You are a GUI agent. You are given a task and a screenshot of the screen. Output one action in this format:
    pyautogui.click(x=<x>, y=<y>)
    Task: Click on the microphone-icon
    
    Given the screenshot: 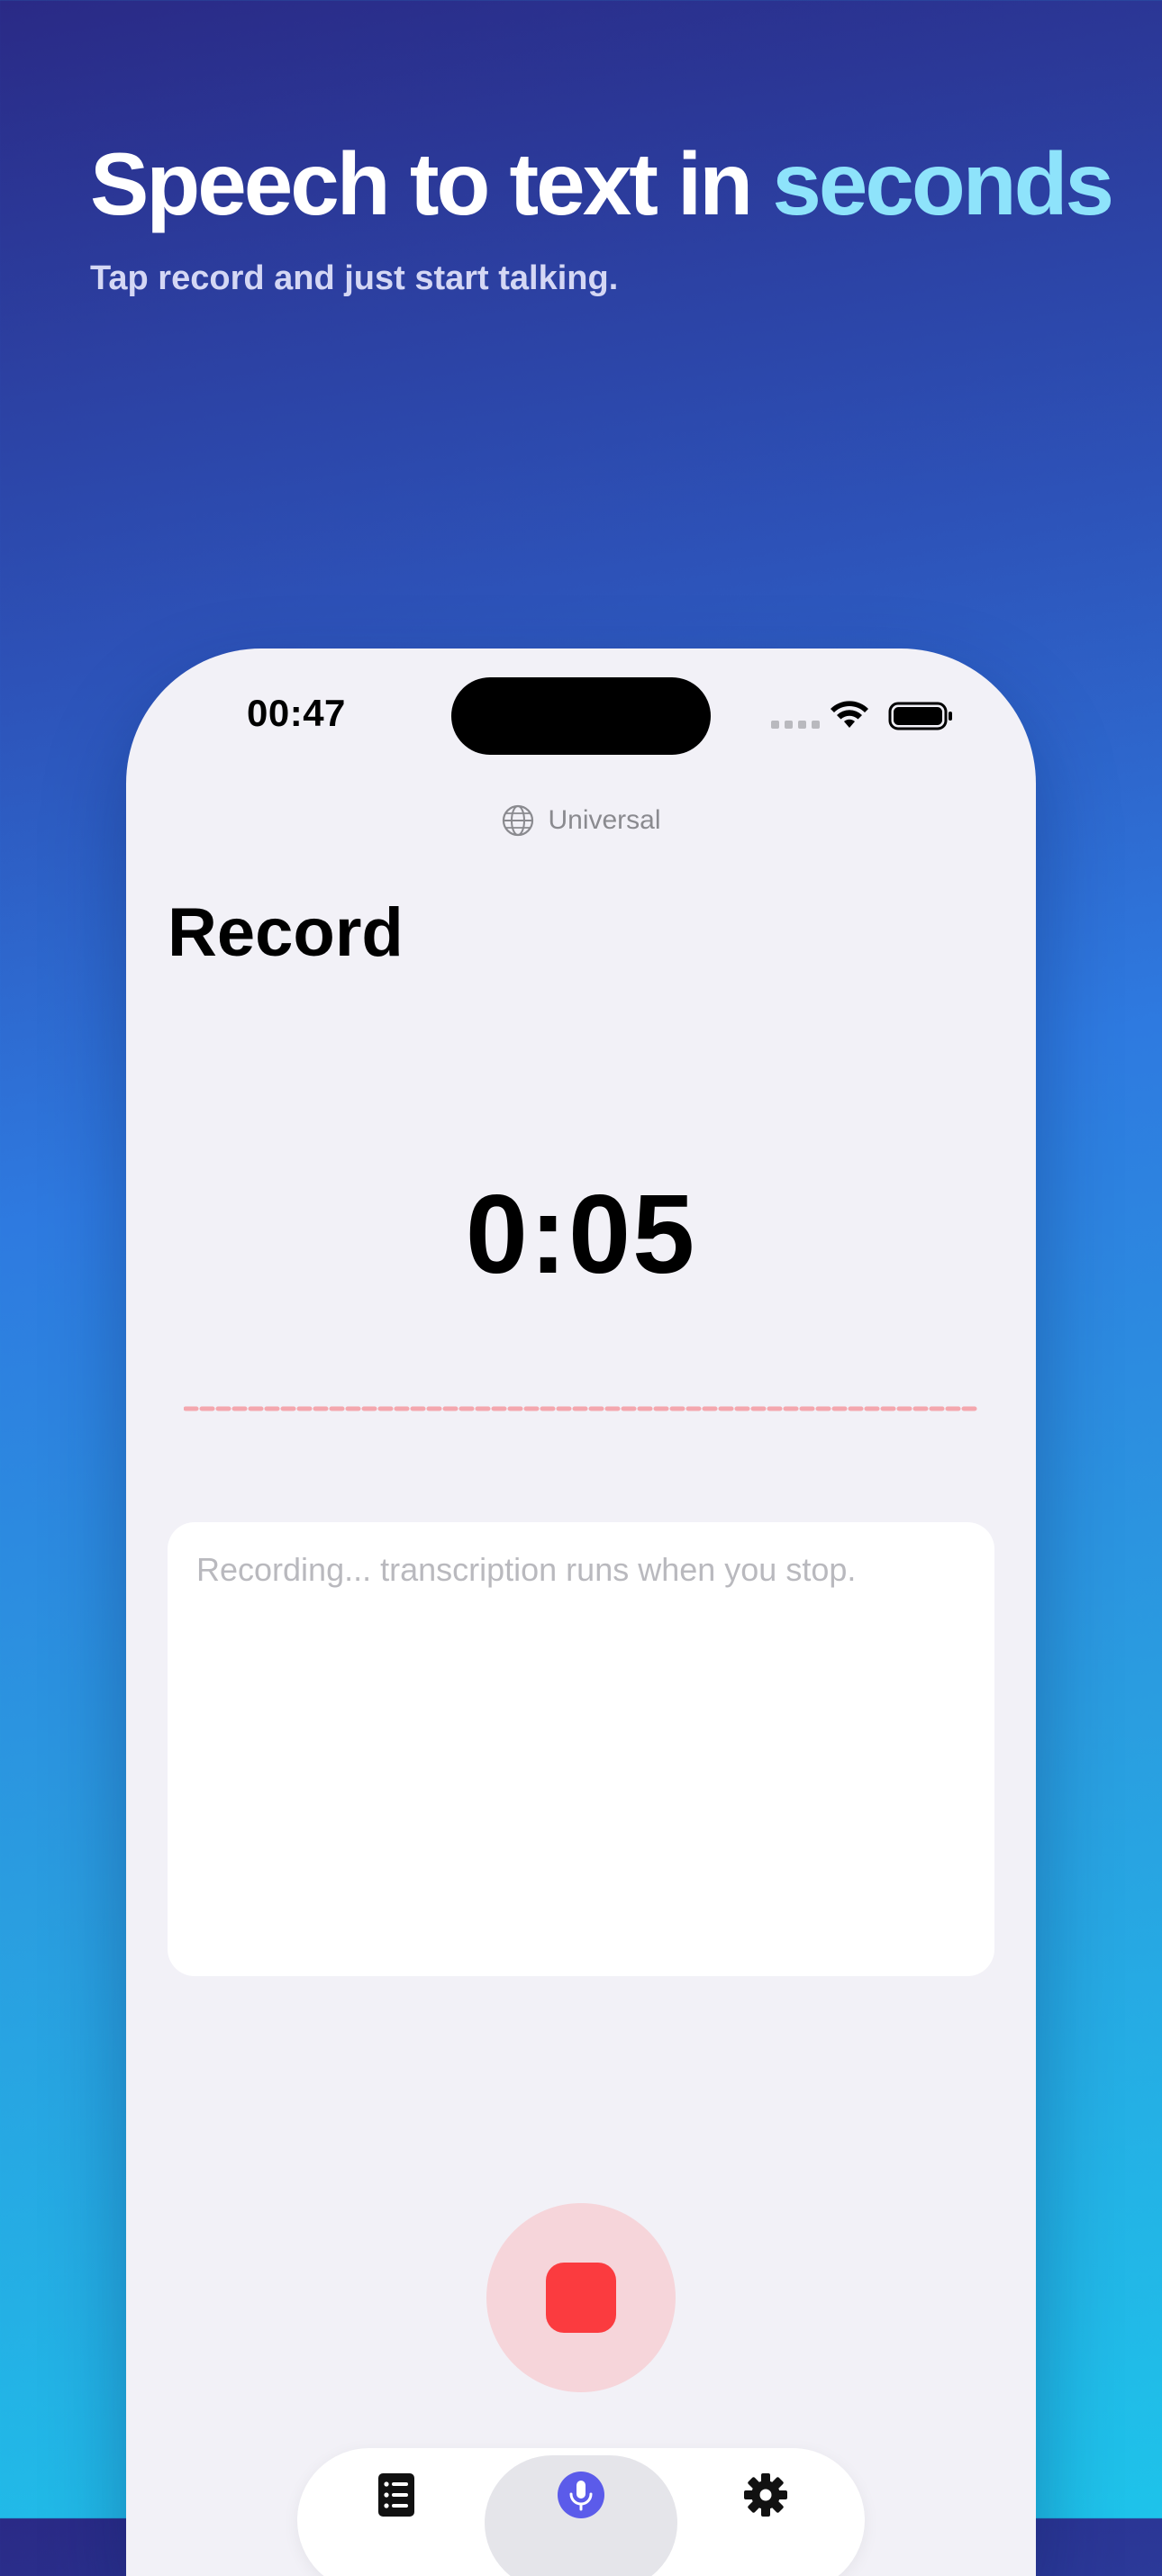 What is the action you would take?
    pyautogui.click(x=581, y=2495)
    